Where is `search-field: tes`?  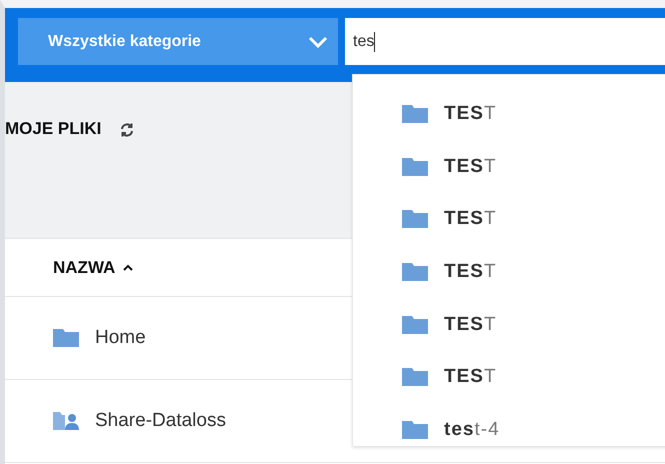 search-field: tes is located at coordinates (505, 41).